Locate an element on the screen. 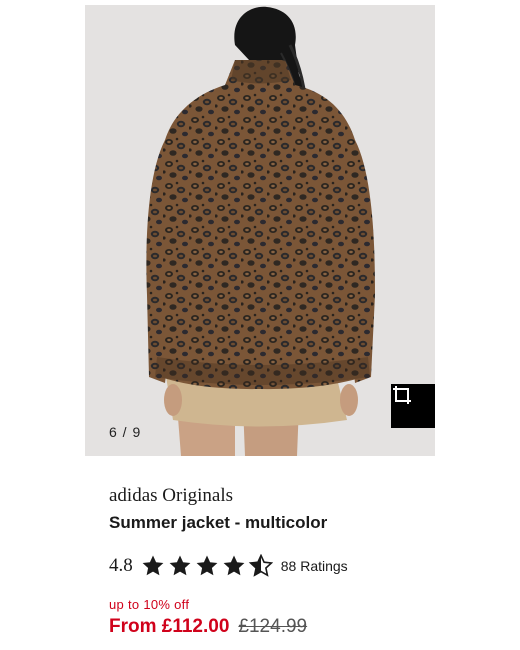  rating-value: 4.8 is located at coordinates (121, 565).